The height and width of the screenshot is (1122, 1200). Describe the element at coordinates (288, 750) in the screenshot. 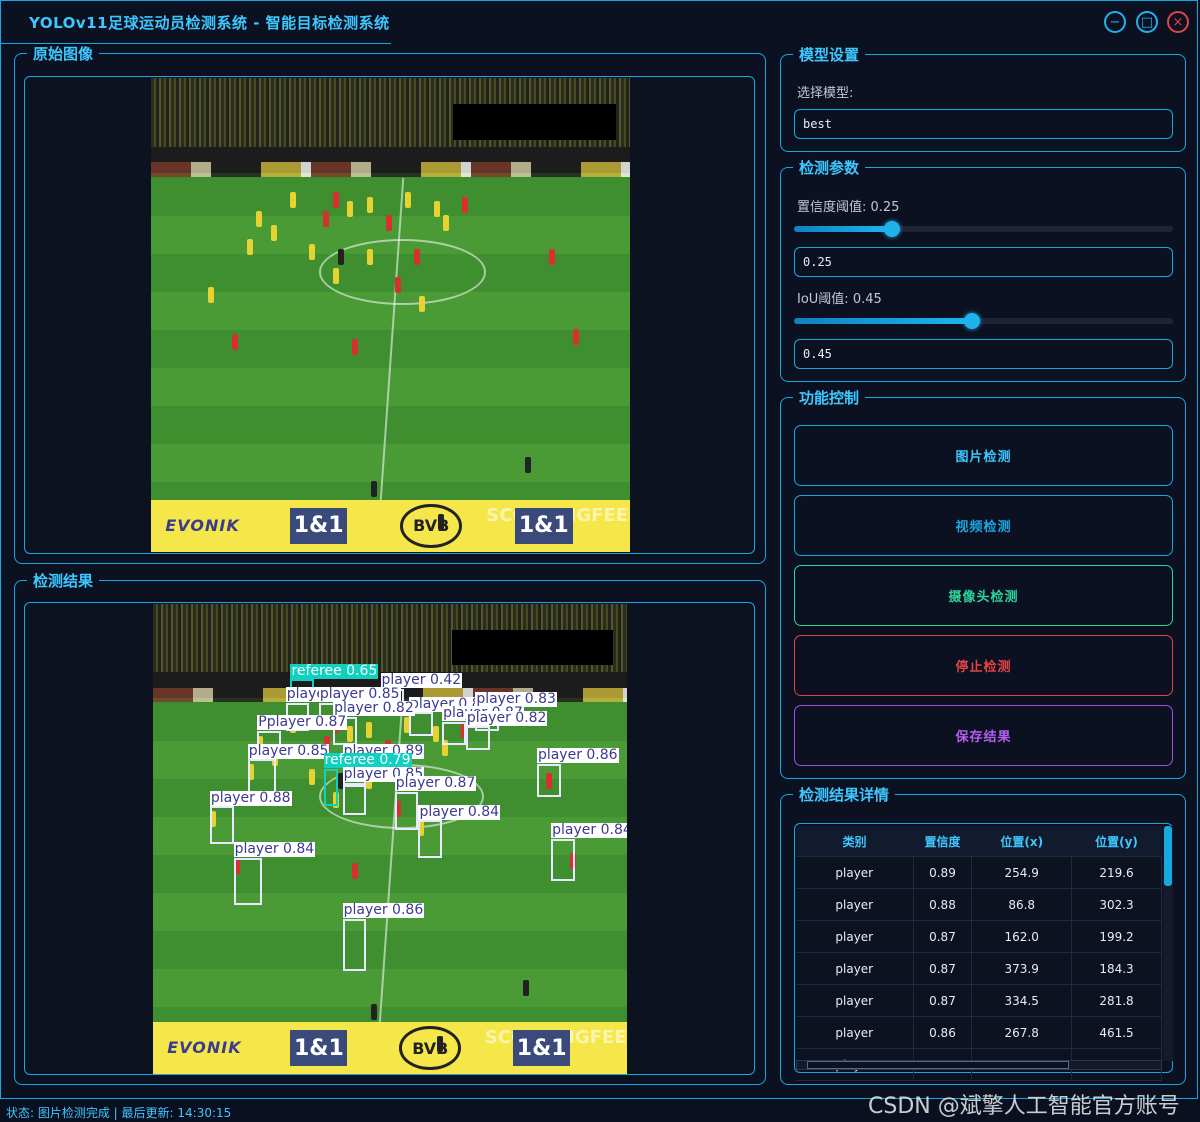

I see `detection-label: player 0.85` at that location.